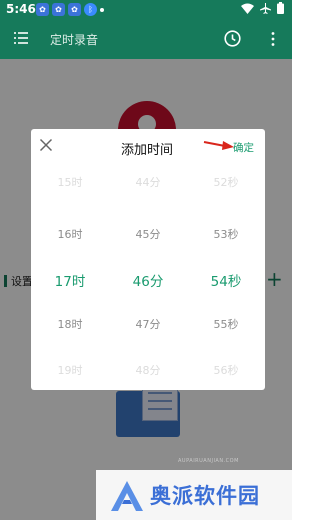 This screenshot has height=520, width=320. I want to click on hour-option-selected: 17时, so click(70, 280).